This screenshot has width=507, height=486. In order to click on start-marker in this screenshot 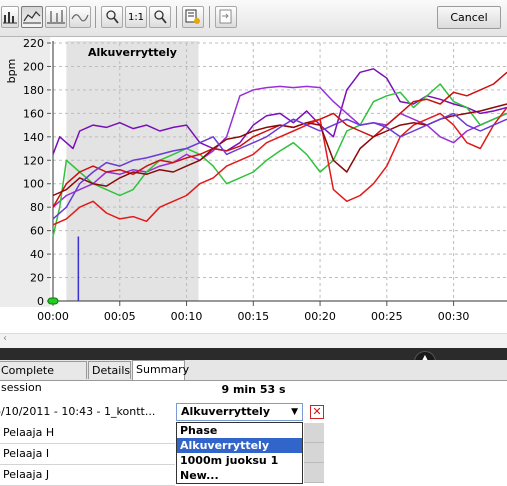, I will do `click(53, 301)`.